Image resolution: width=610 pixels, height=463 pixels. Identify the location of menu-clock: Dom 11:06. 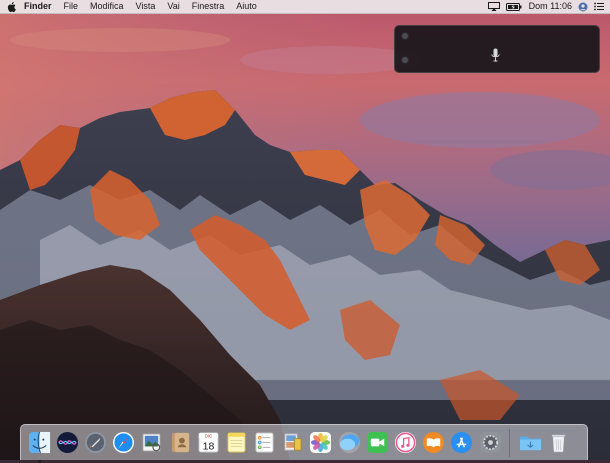
(550, 6).